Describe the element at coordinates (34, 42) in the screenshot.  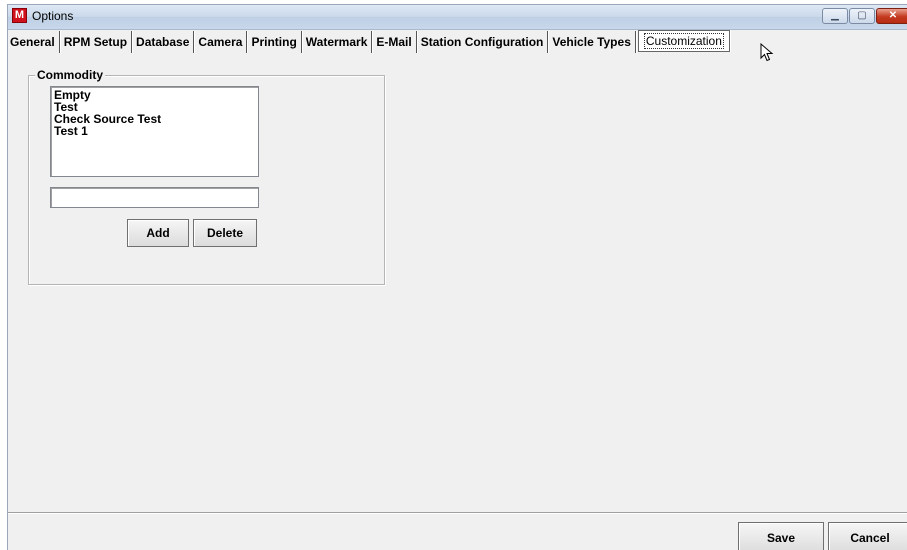
I see `tab-general: General` at that location.